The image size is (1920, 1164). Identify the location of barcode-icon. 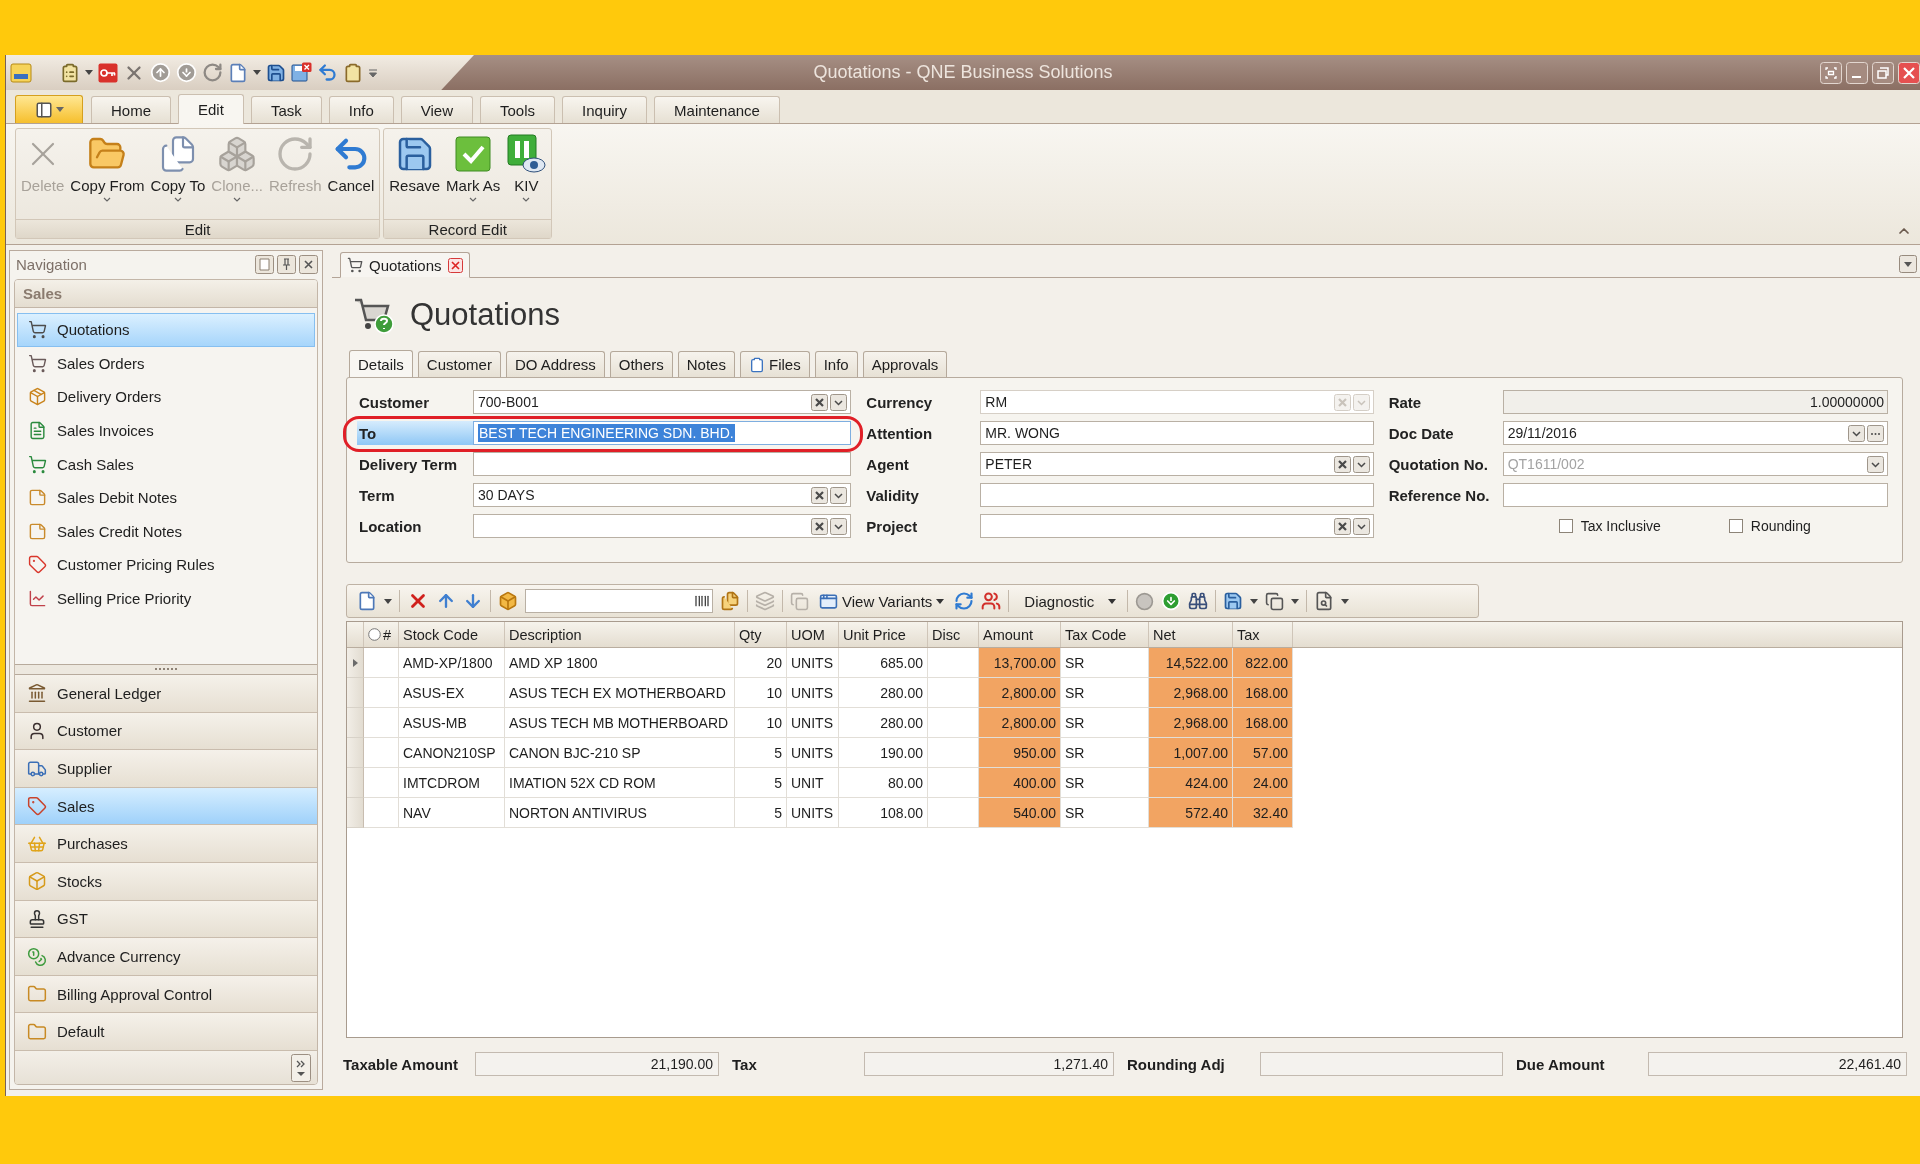
(702, 601).